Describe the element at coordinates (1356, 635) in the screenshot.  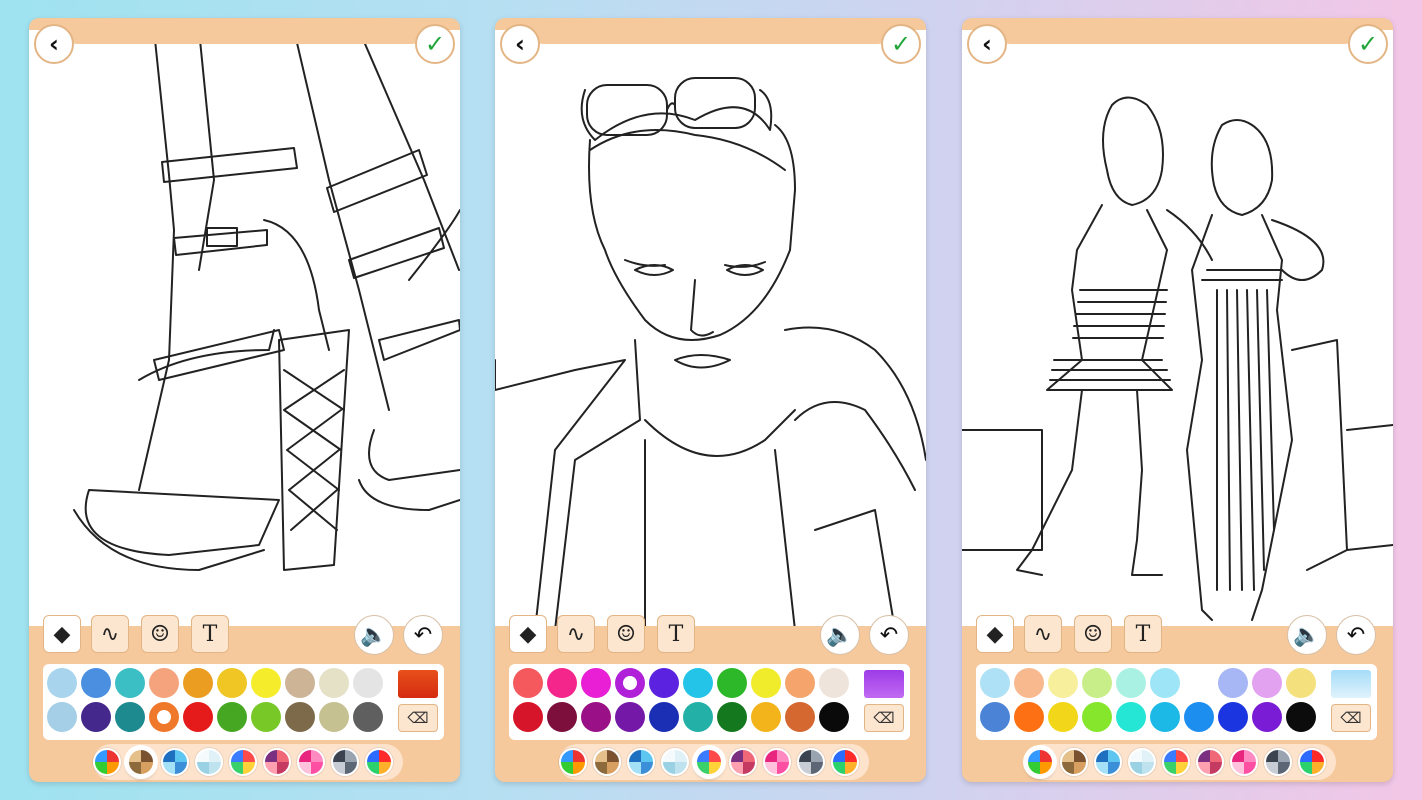
I see `undo-button: ↶` at that location.